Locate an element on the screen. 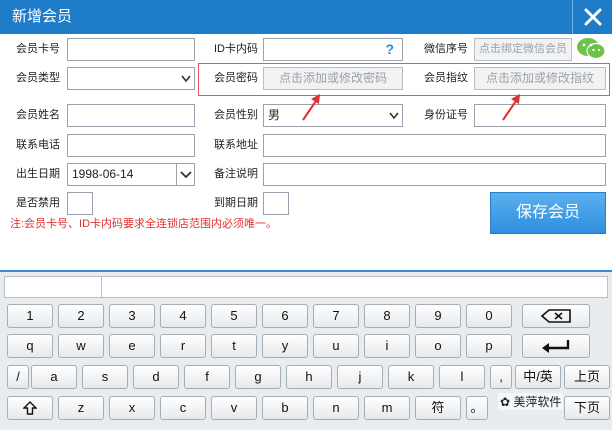 The image size is (612, 430). backspace-icon is located at coordinates (555, 316).